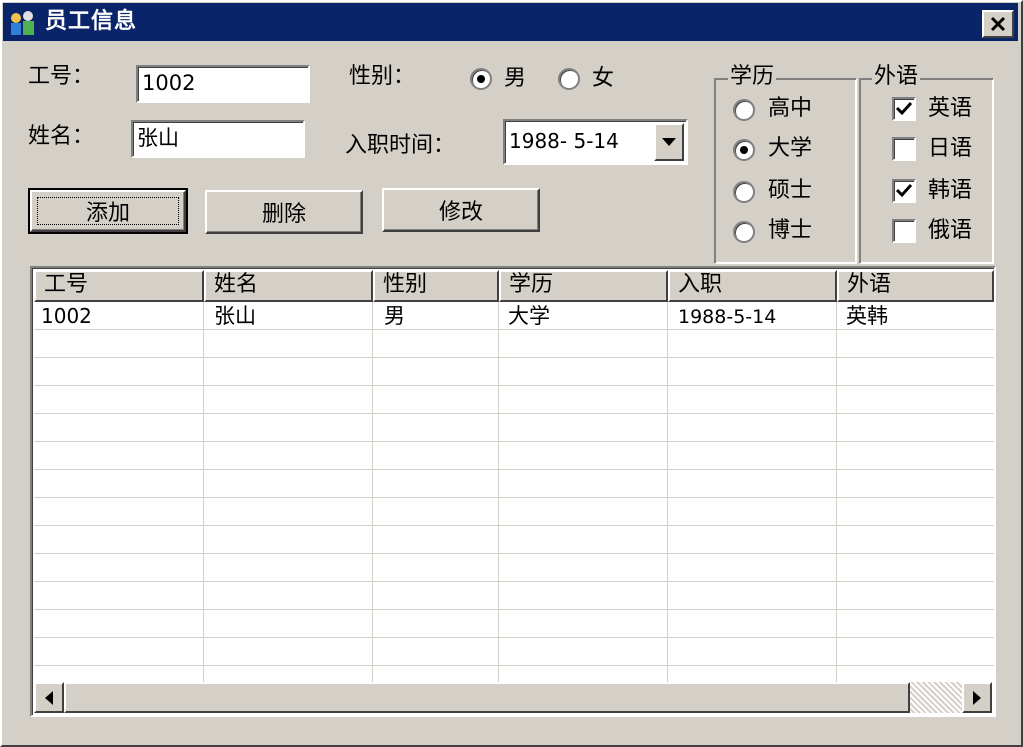 This screenshot has height=747, width=1023. What do you see at coordinates (66, 316) in the screenshot?
I see `cell-id: 1002` at bounding box center [66, 316].